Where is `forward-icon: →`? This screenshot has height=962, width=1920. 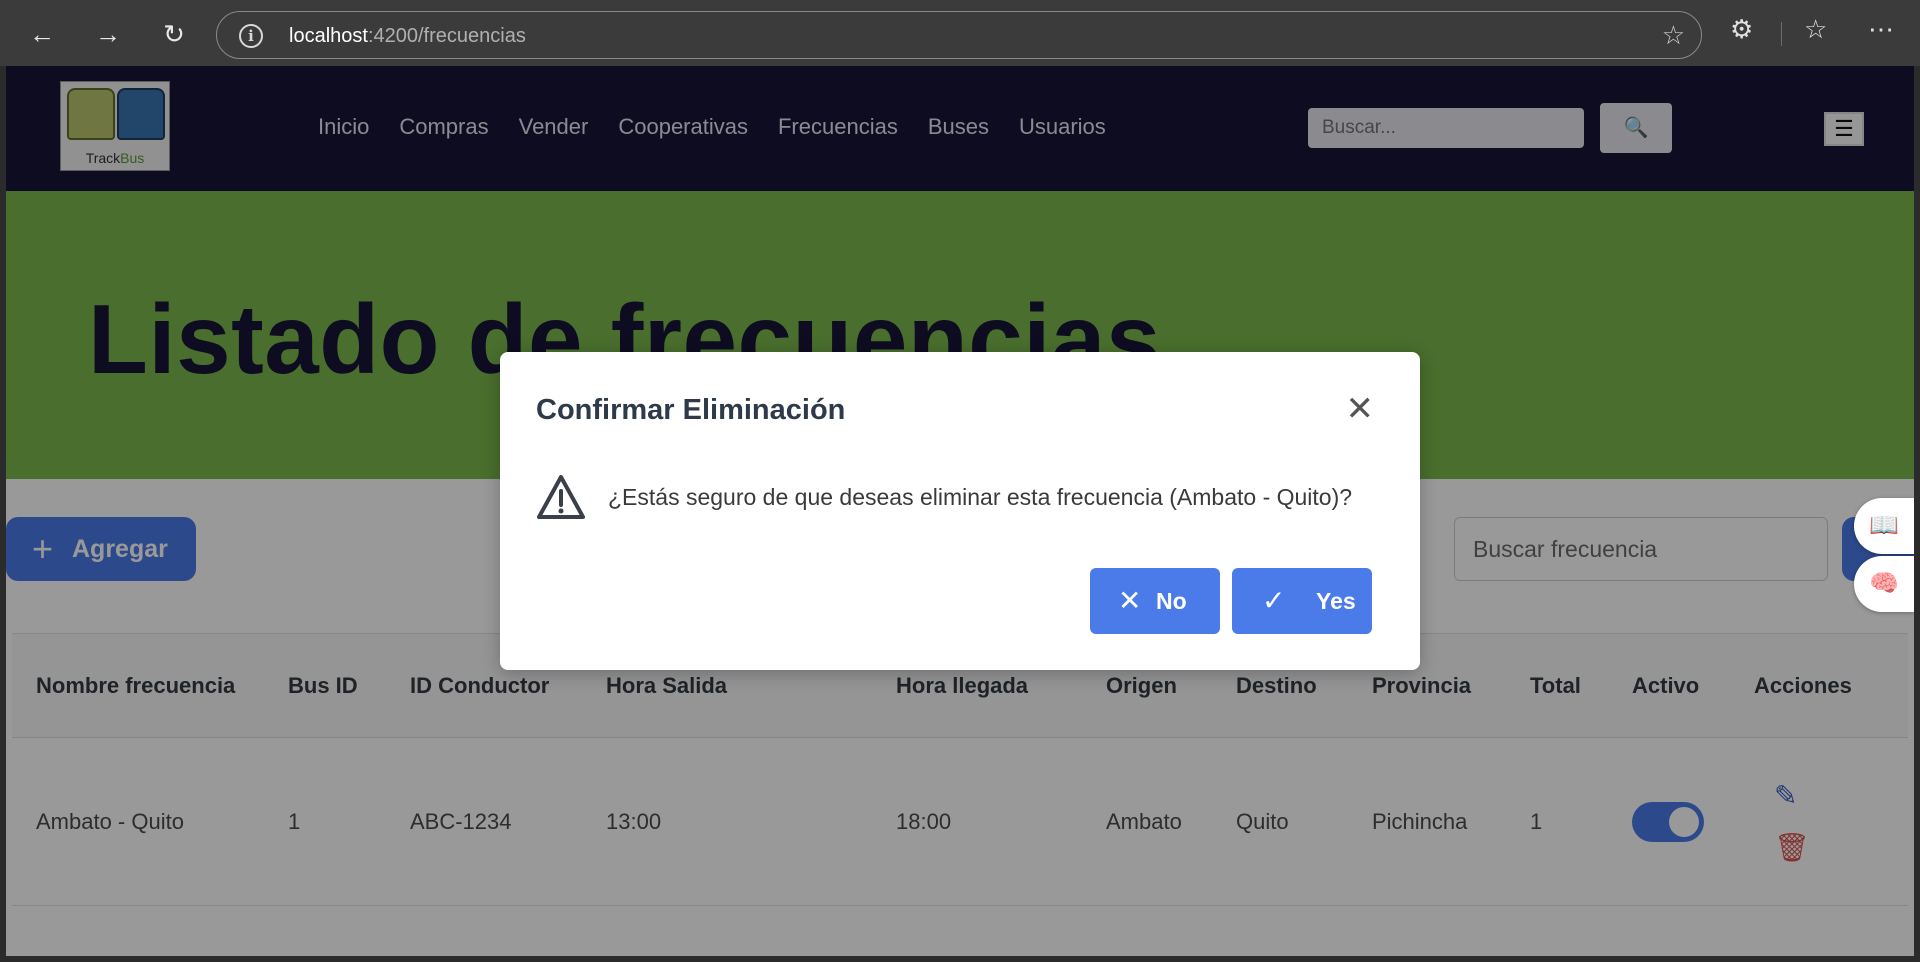 forward-icon: → is located at coordinates (108, 34).